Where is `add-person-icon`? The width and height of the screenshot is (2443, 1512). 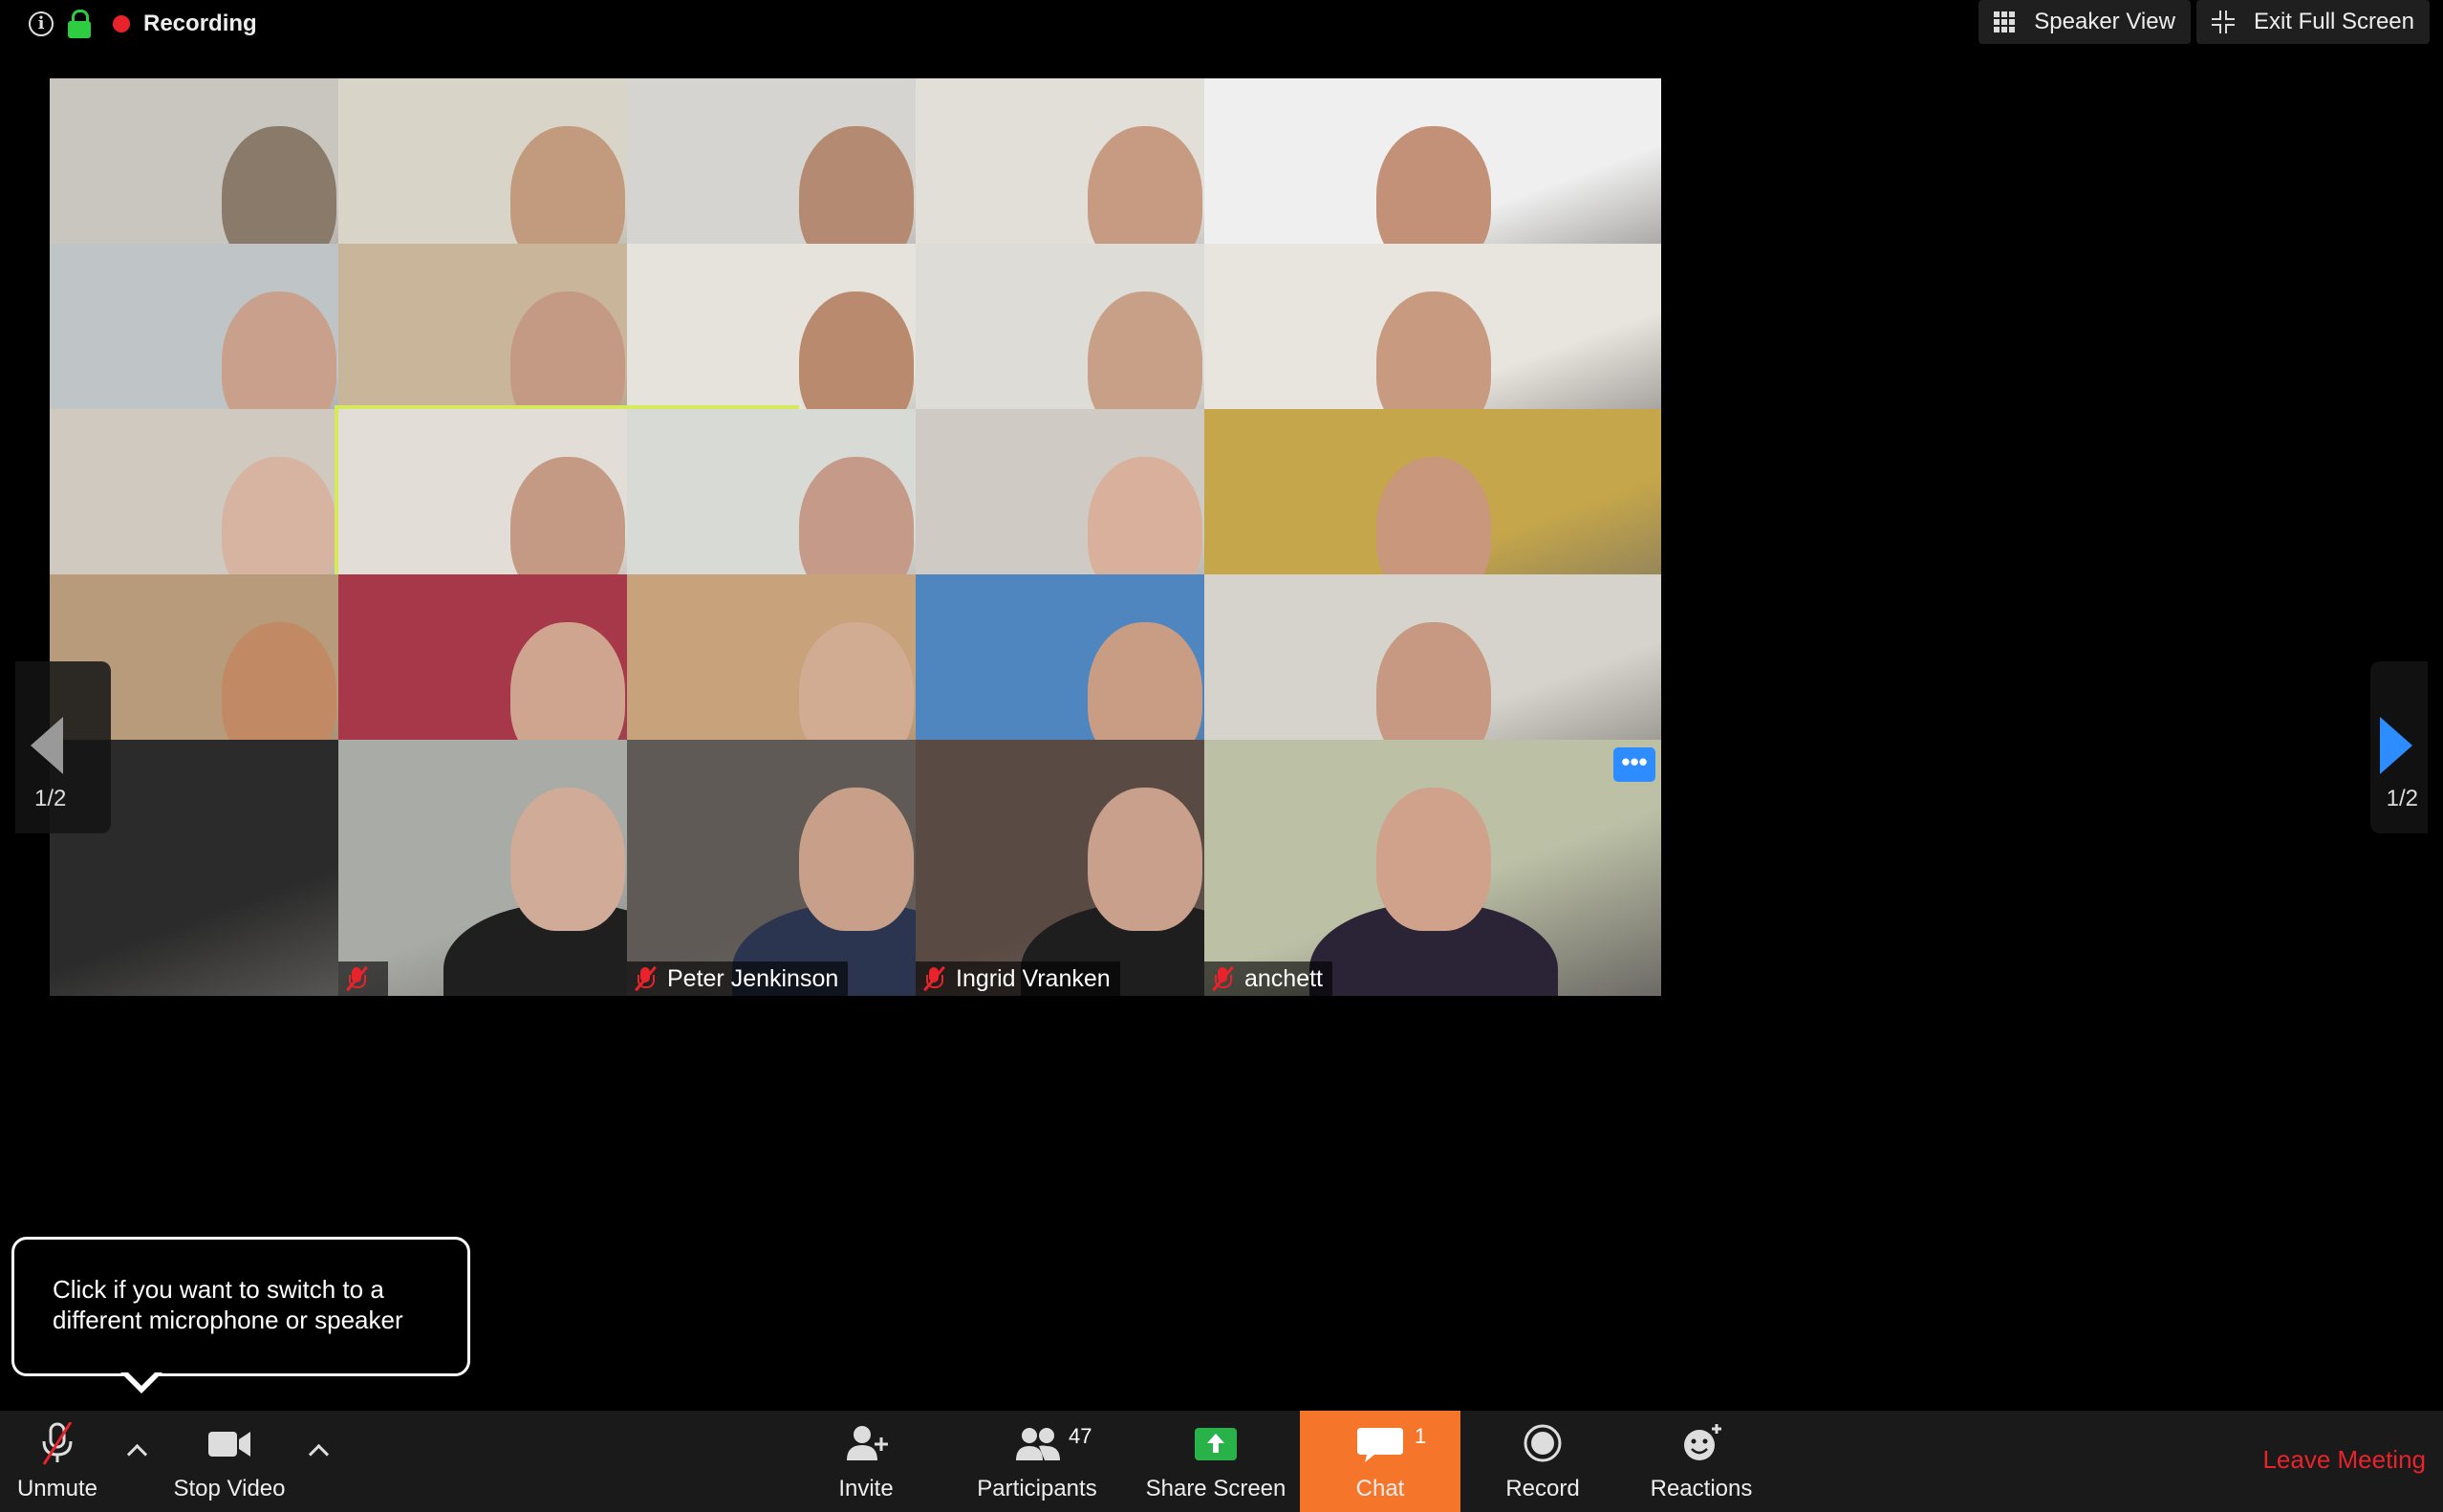 add-person-icon is located at coordinates (867, 1443).